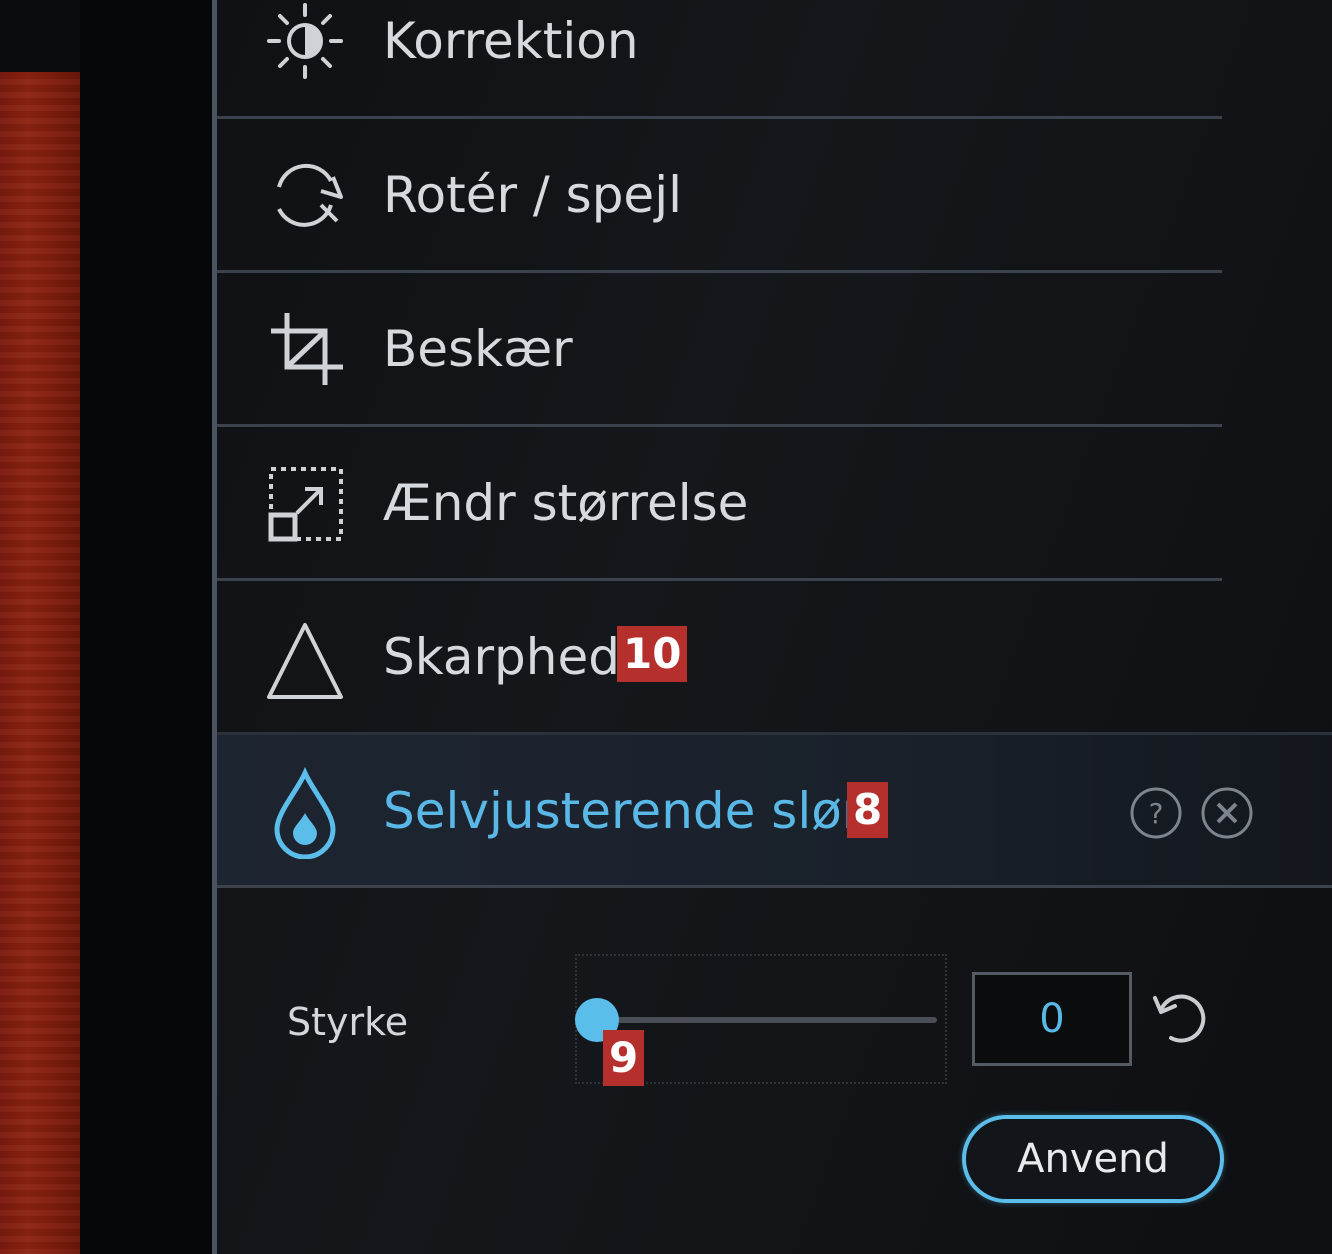 Image resolution: width=1332 pixels, height=1254 pixels. What do you see at coordinates (532, 195) in the screenshot?
I see `menu-item-label: Rotér / spejl` at bounding box center [532, 195].